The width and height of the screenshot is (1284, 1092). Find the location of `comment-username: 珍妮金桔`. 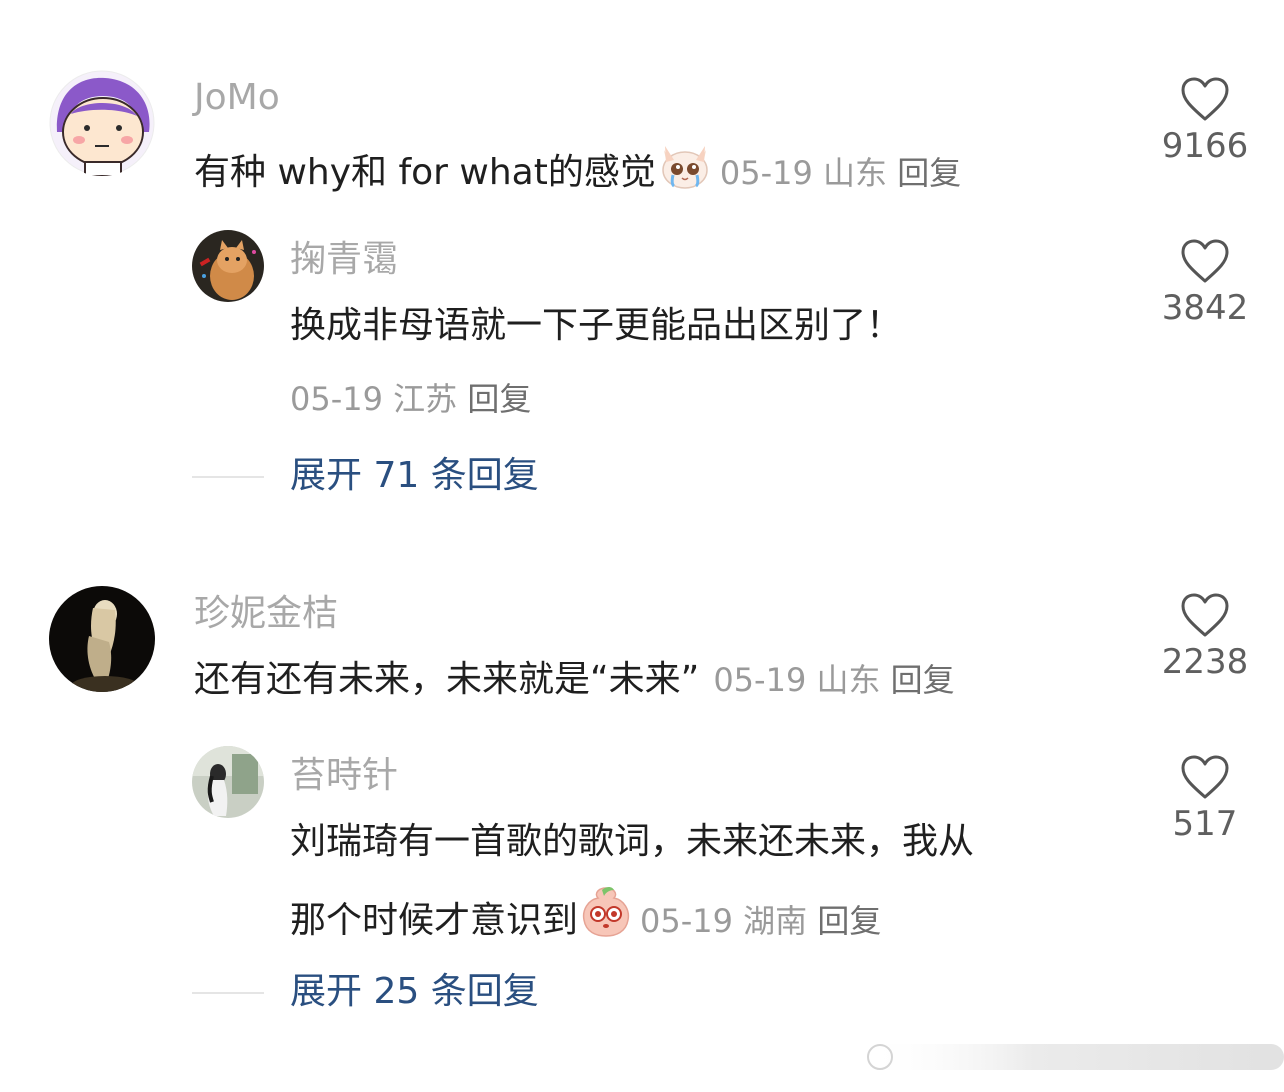

comment-username: 珍妮金桔 is located at coordinates (266, 614).